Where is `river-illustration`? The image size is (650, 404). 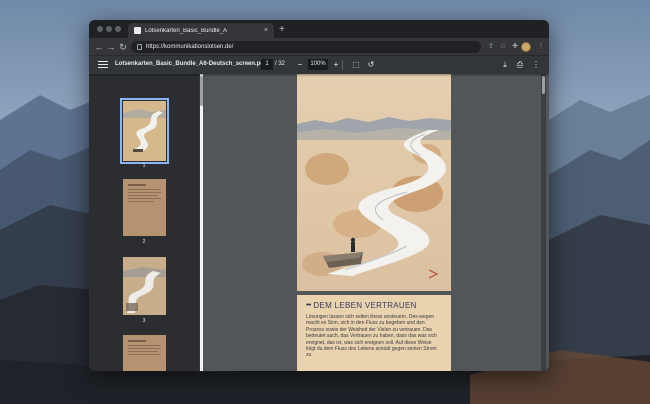
river-illustration is located at coordinates (374, 182).